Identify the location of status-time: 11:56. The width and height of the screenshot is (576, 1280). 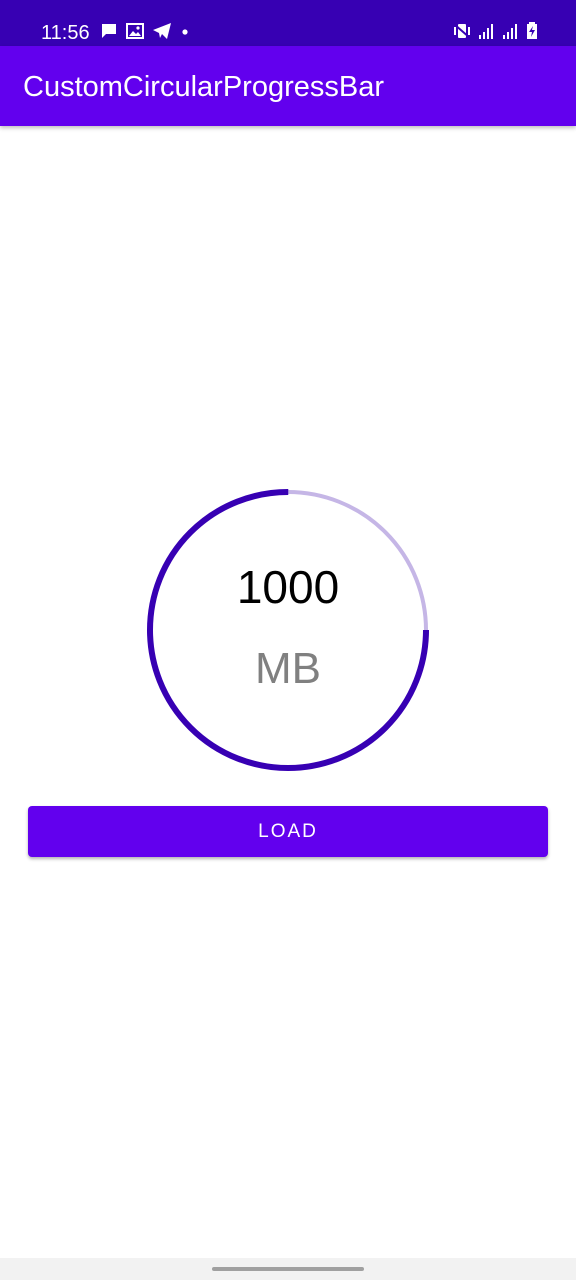
(65, 33).